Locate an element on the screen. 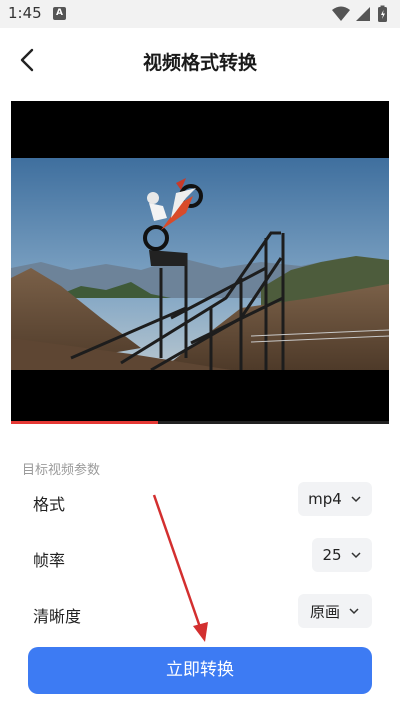 Image resolution: width=400 pixels, height=712 pixels. status-icons is located at coordinates (362, 14).